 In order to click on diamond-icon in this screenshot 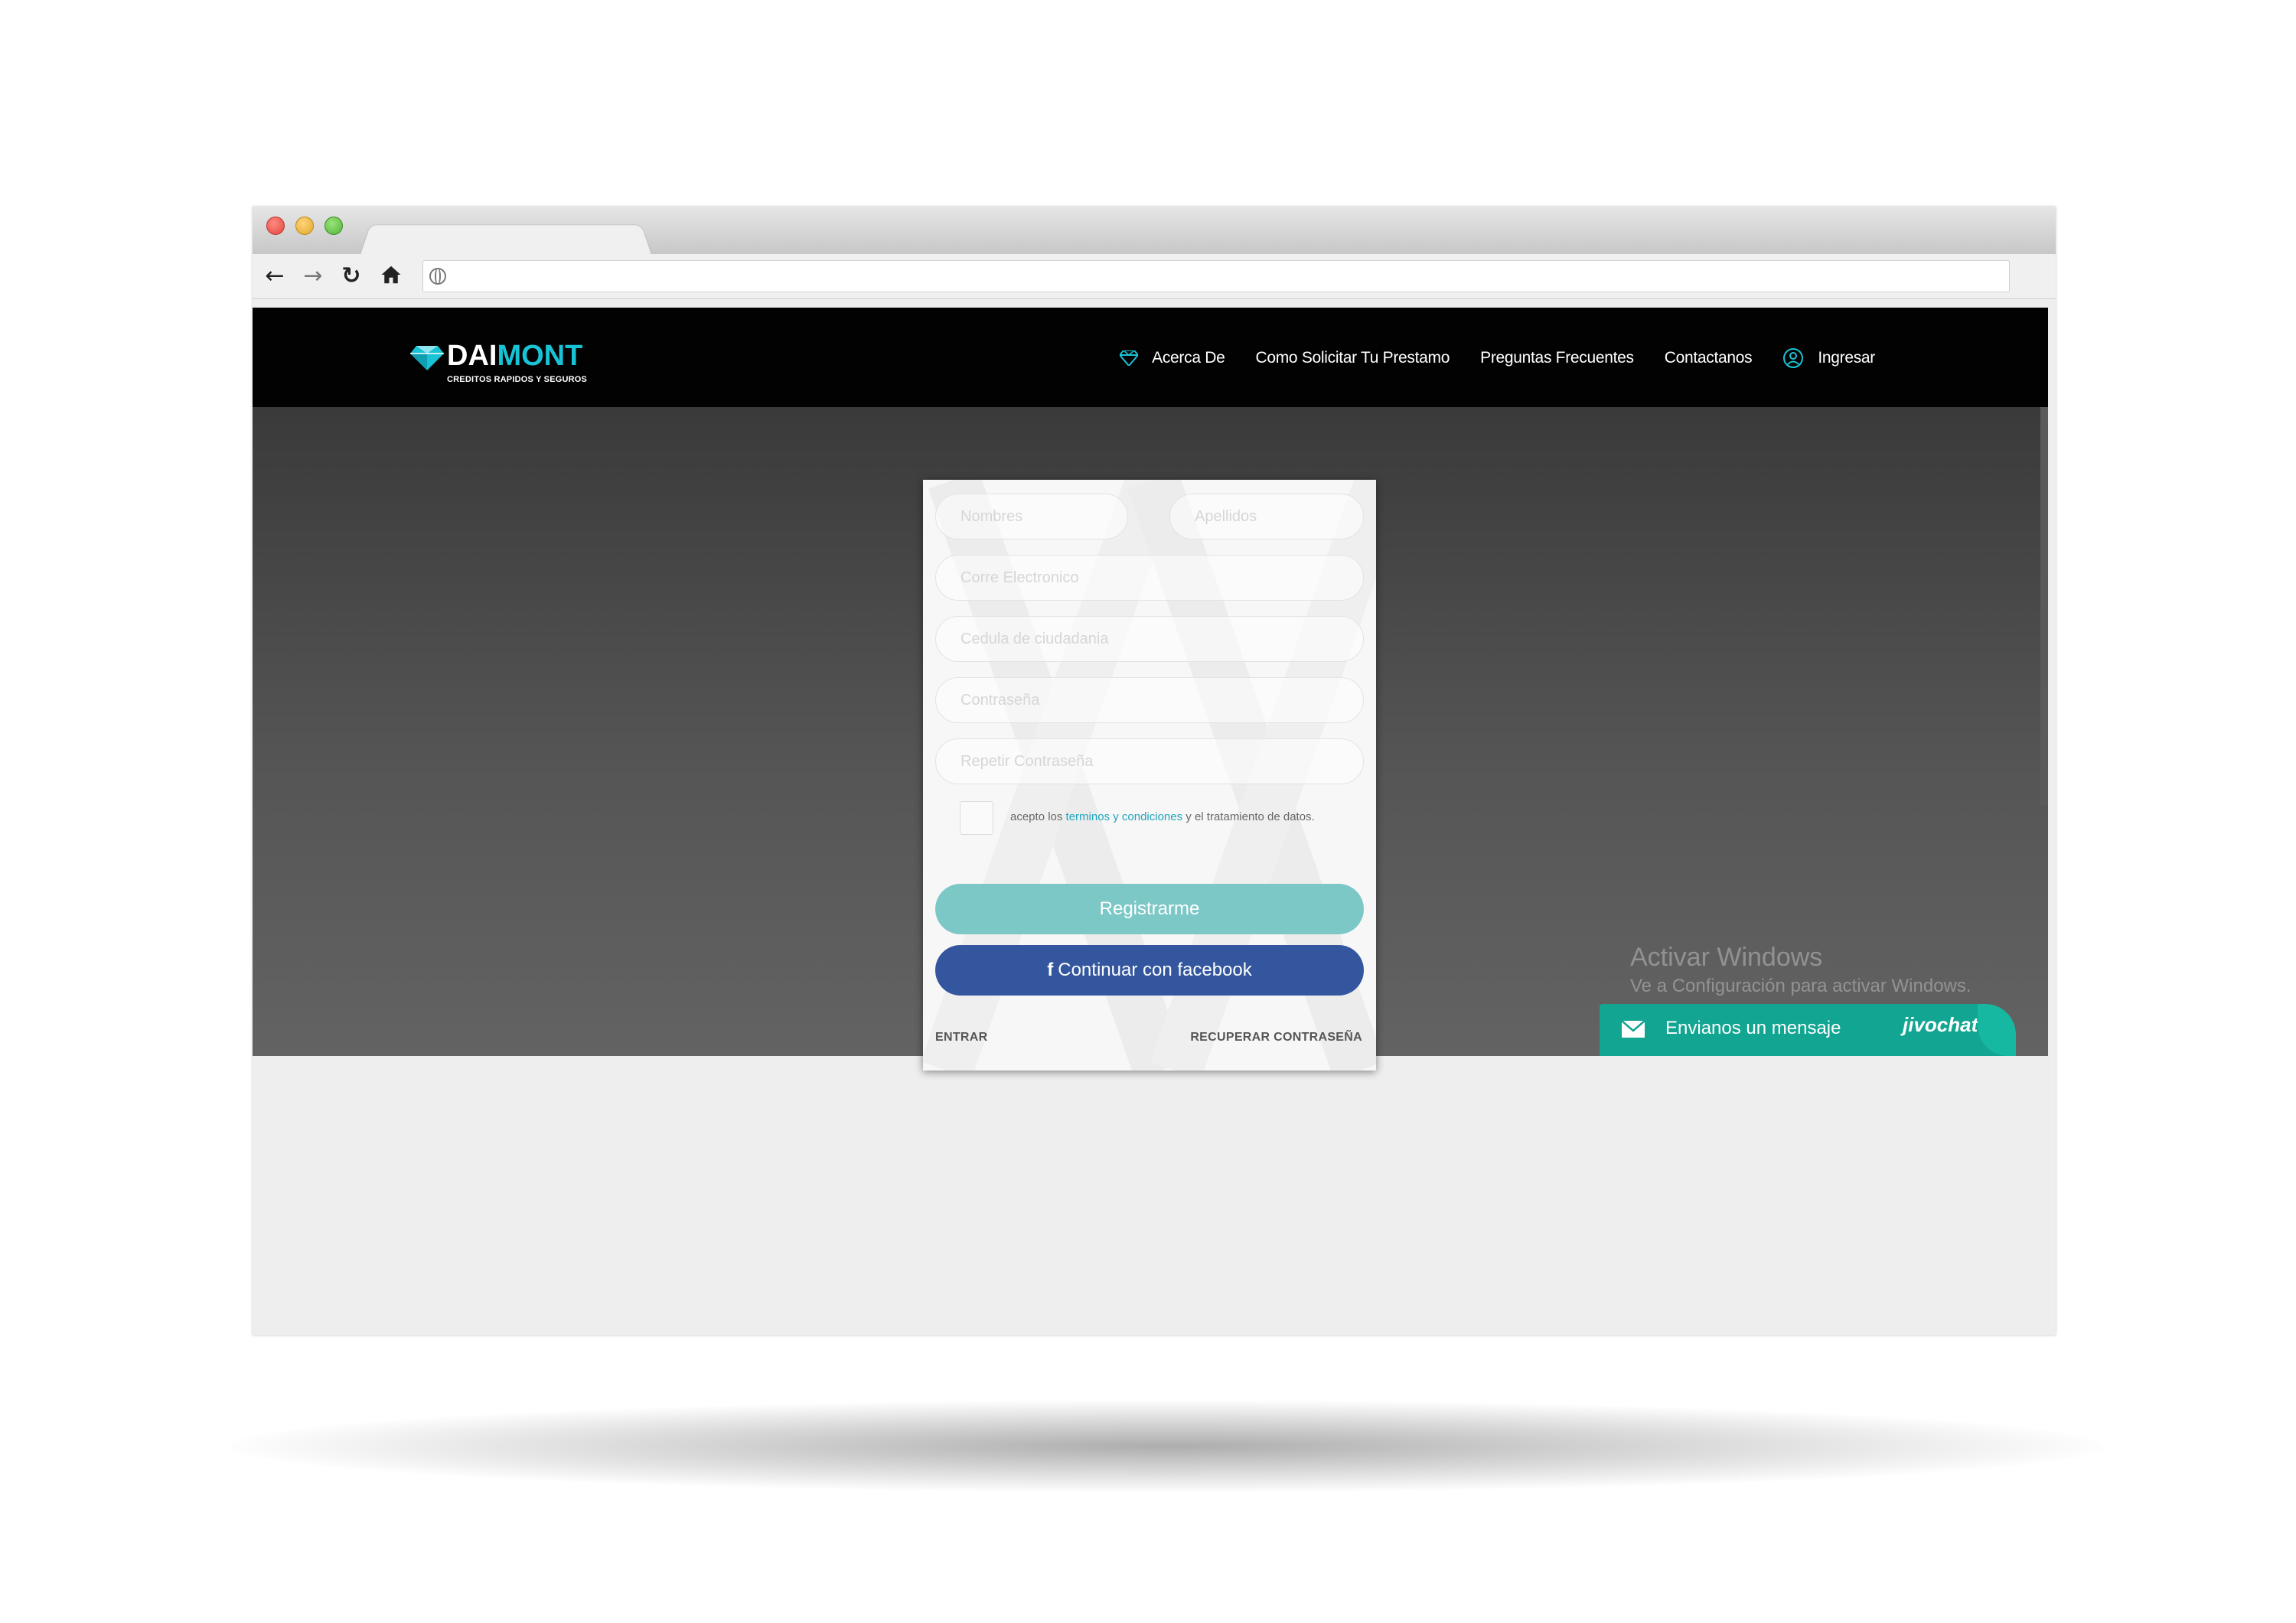, I will do `click(1129, 358)`.